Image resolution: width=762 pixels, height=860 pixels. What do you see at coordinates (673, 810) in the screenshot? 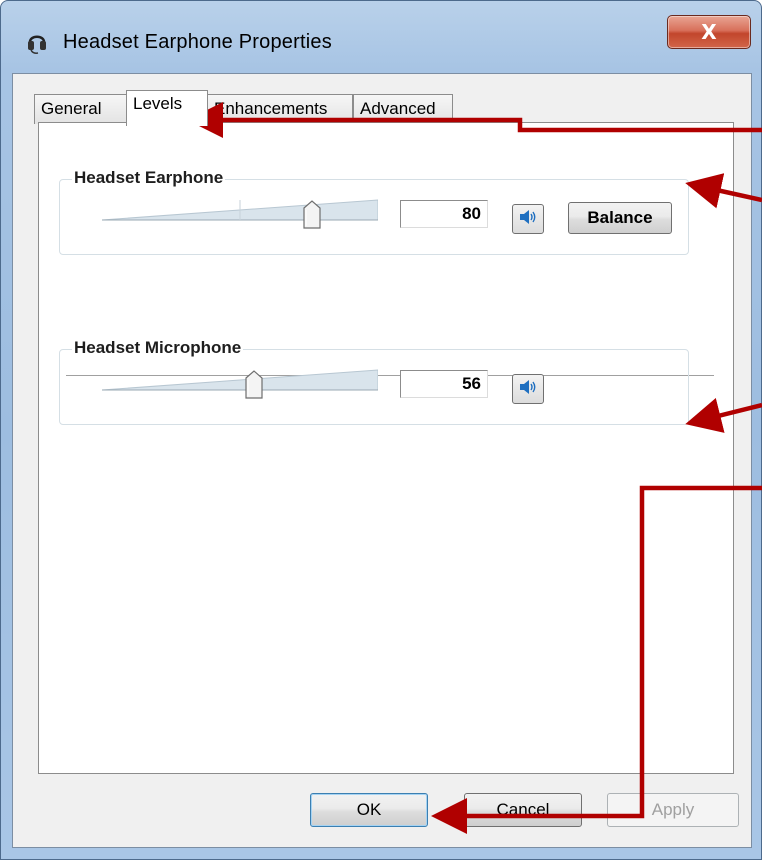
I see `apply-button: Apply` at bounding box center [673, 810].